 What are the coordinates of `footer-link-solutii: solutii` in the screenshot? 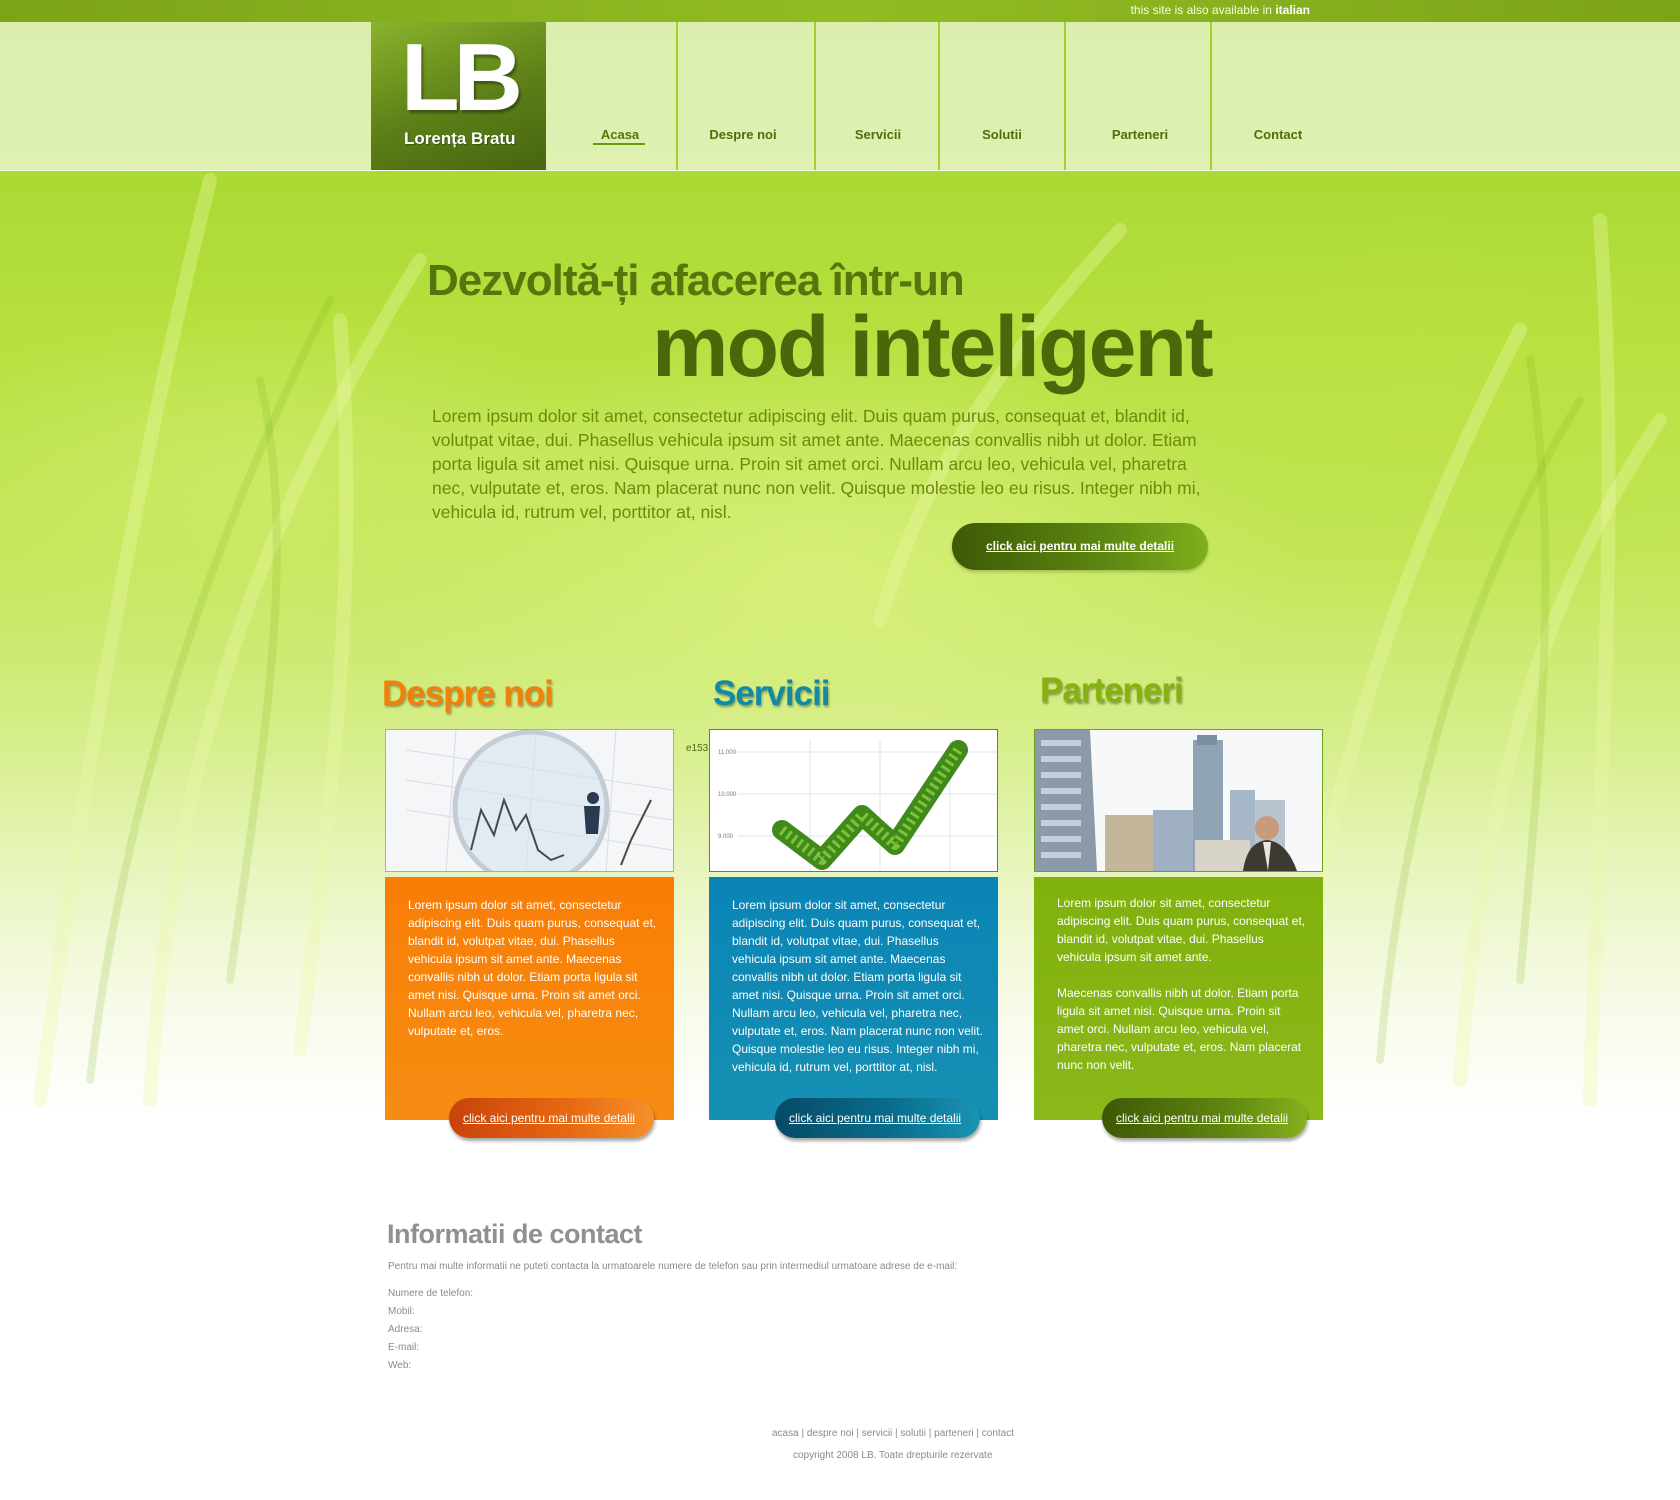 It's located at (913, 1433).